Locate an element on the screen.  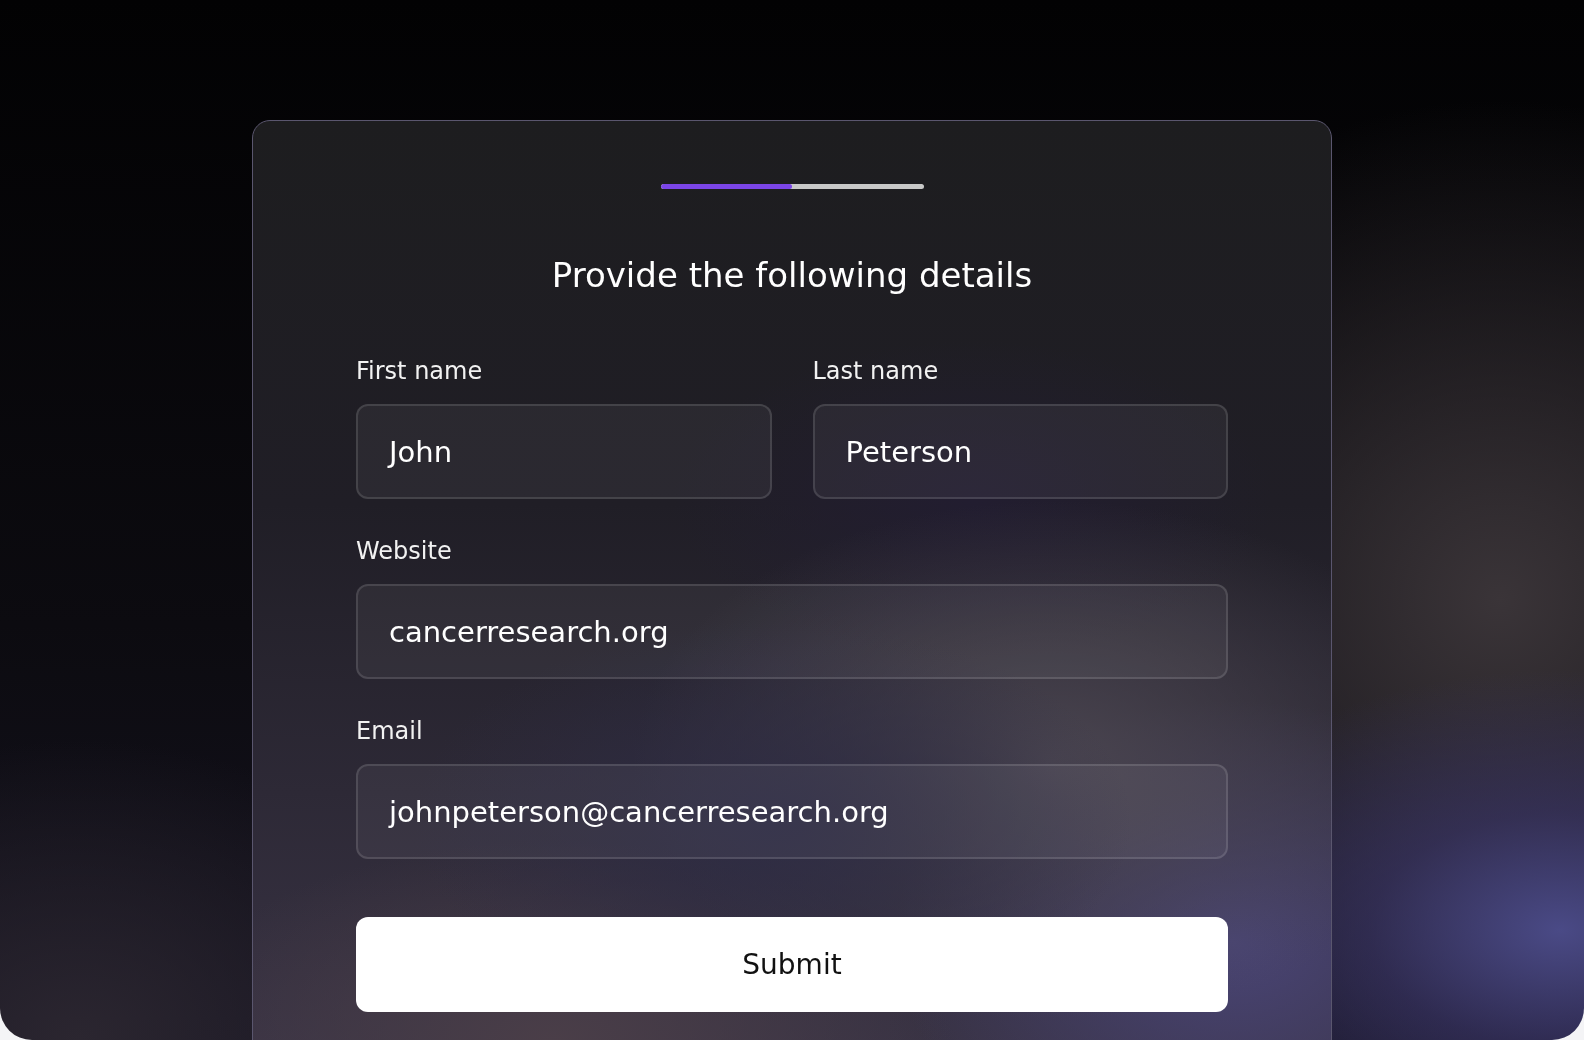
submit-button: Submit is located at coordinates (792, 964).